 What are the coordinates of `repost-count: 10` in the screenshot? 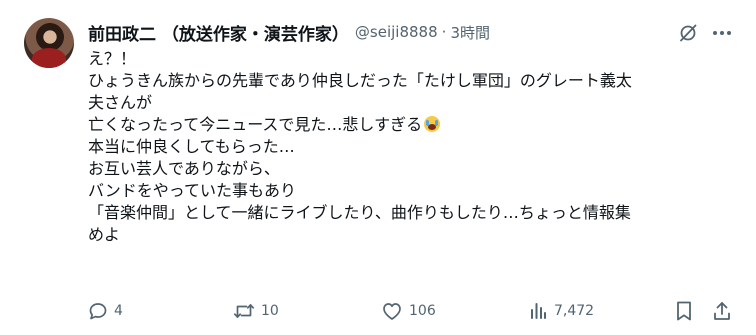 It's located at (270, 311).